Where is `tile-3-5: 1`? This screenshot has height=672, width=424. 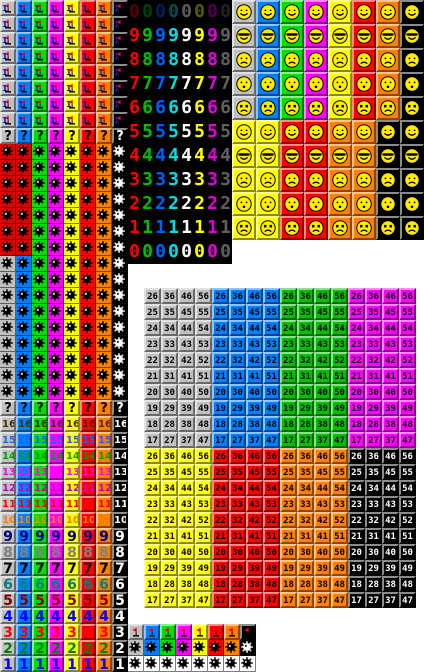
tile-3-5: 1 is located at coordinates (88, 56).